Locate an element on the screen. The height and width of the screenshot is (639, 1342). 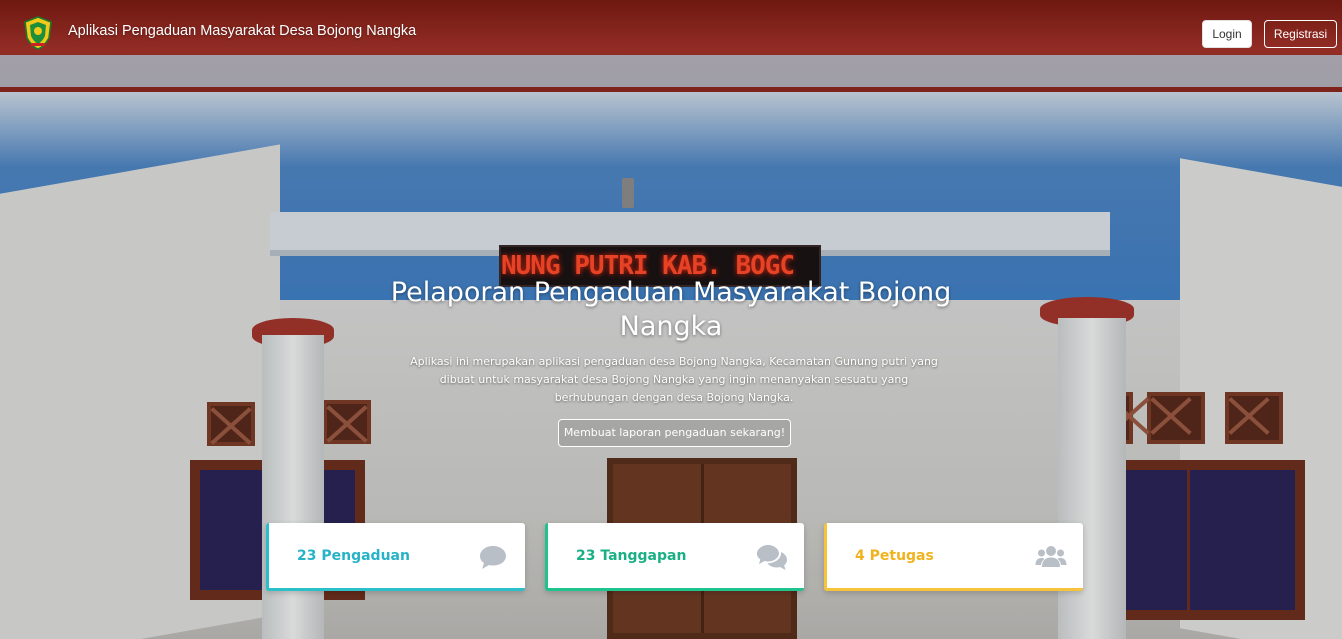
stat-card-responses: 23 Tanggapan is located at coordinates (674, 557).